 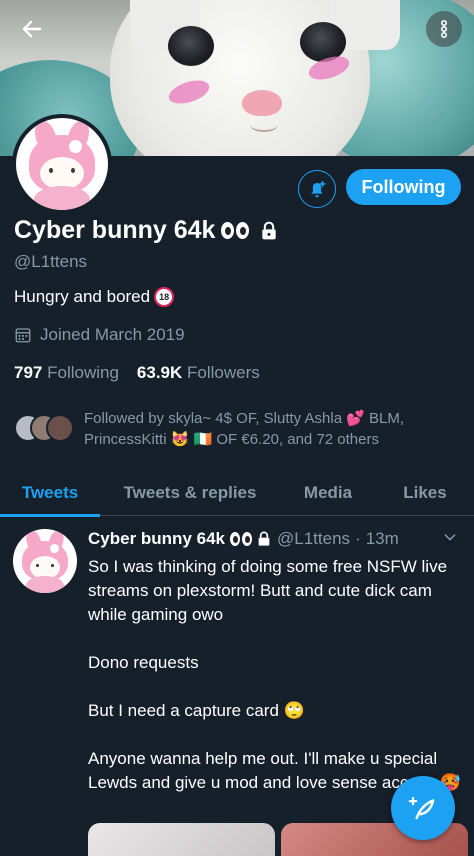 I want to click on cat-nose, so click(x=262, y=103).